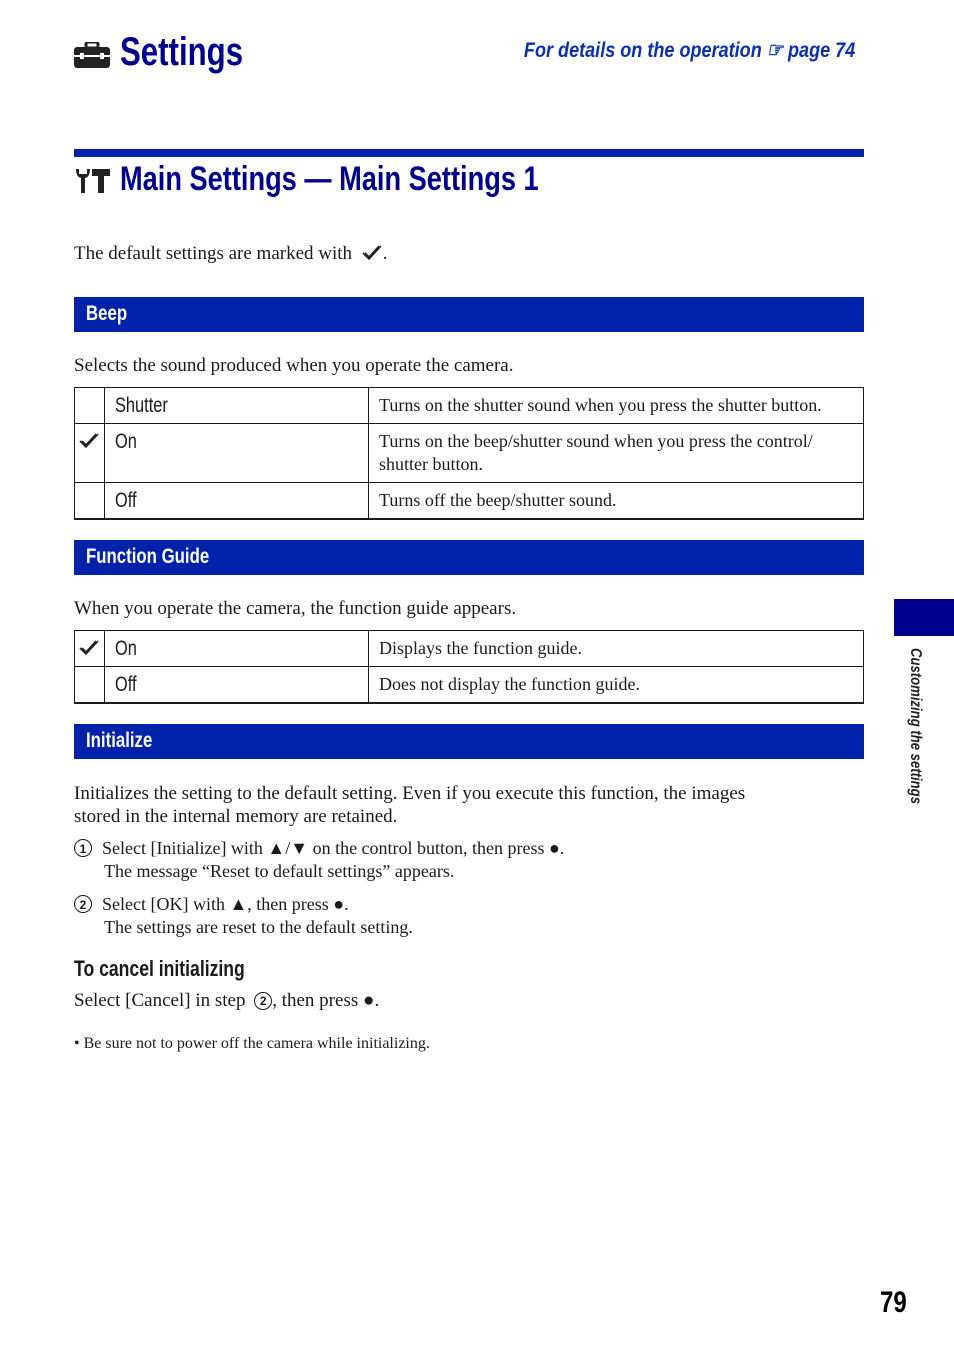 The width and height of the screenshot is (954, 1357). Describe the element at coordinates (469, 314) in the screenshot. I see `beep-heading-bar: Beep` at that location.